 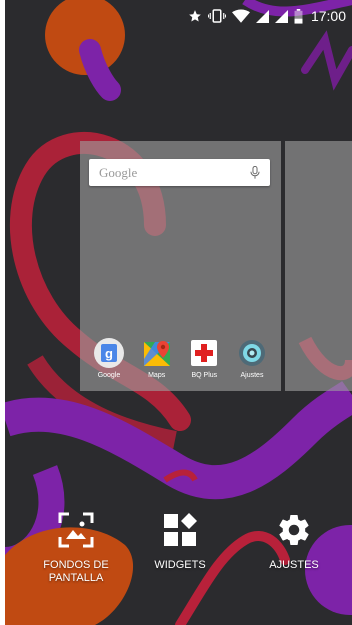 I want to click on wallpapers-label: FONDOS DE PANTALLA, so click(x=76, y=571).